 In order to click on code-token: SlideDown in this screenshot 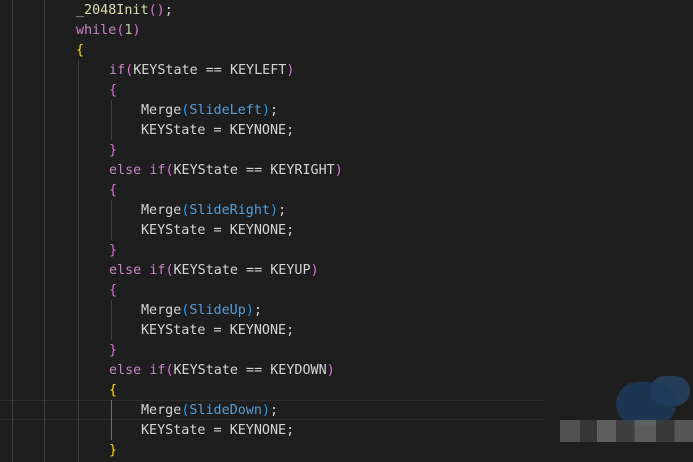, I will do `click(225, 410)`.